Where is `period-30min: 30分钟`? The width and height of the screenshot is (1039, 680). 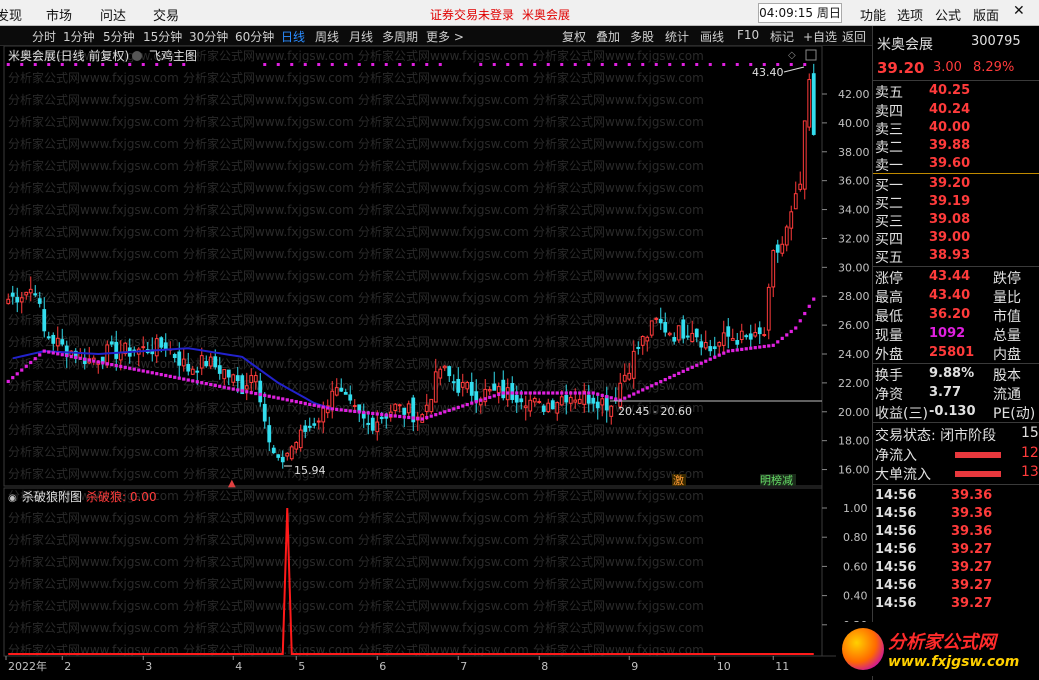
period-30min: 30分钟 is located at coordinates (208, 36).